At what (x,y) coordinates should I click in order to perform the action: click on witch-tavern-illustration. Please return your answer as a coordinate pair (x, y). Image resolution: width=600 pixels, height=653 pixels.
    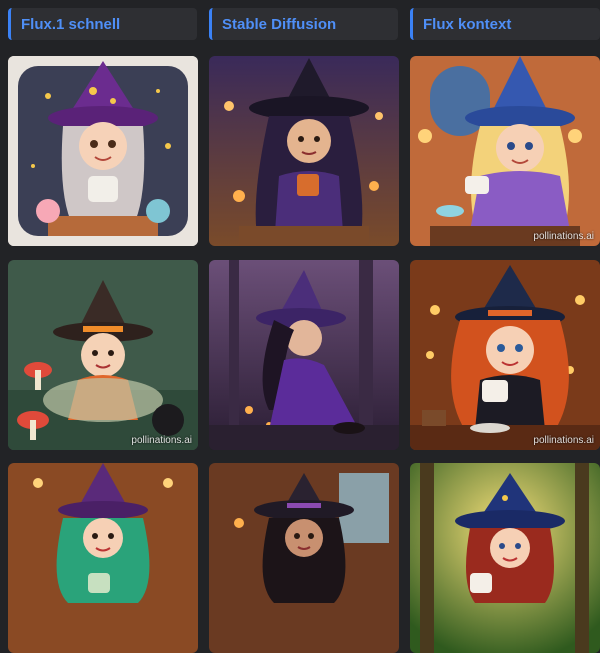
    Looking at the image, I should click on (304, 151).